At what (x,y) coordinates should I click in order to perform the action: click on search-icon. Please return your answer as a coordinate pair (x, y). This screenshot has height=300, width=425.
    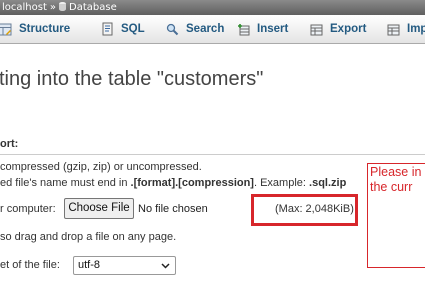
    Looking at the image, I should click on (172, 29).